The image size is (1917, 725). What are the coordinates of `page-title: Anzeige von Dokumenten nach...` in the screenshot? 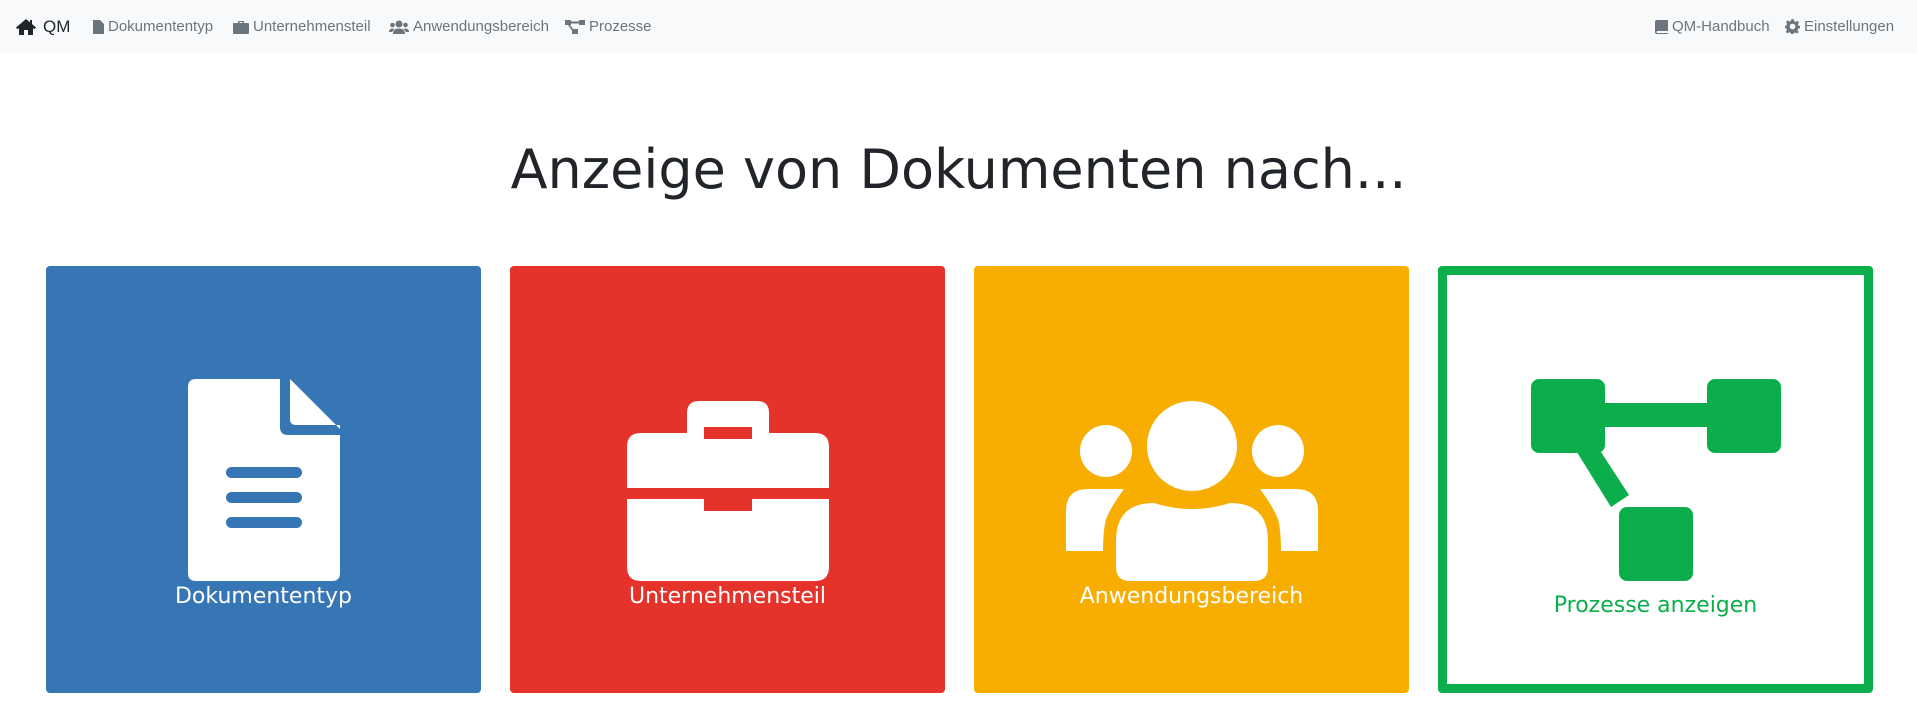 It's located at (958, 169).